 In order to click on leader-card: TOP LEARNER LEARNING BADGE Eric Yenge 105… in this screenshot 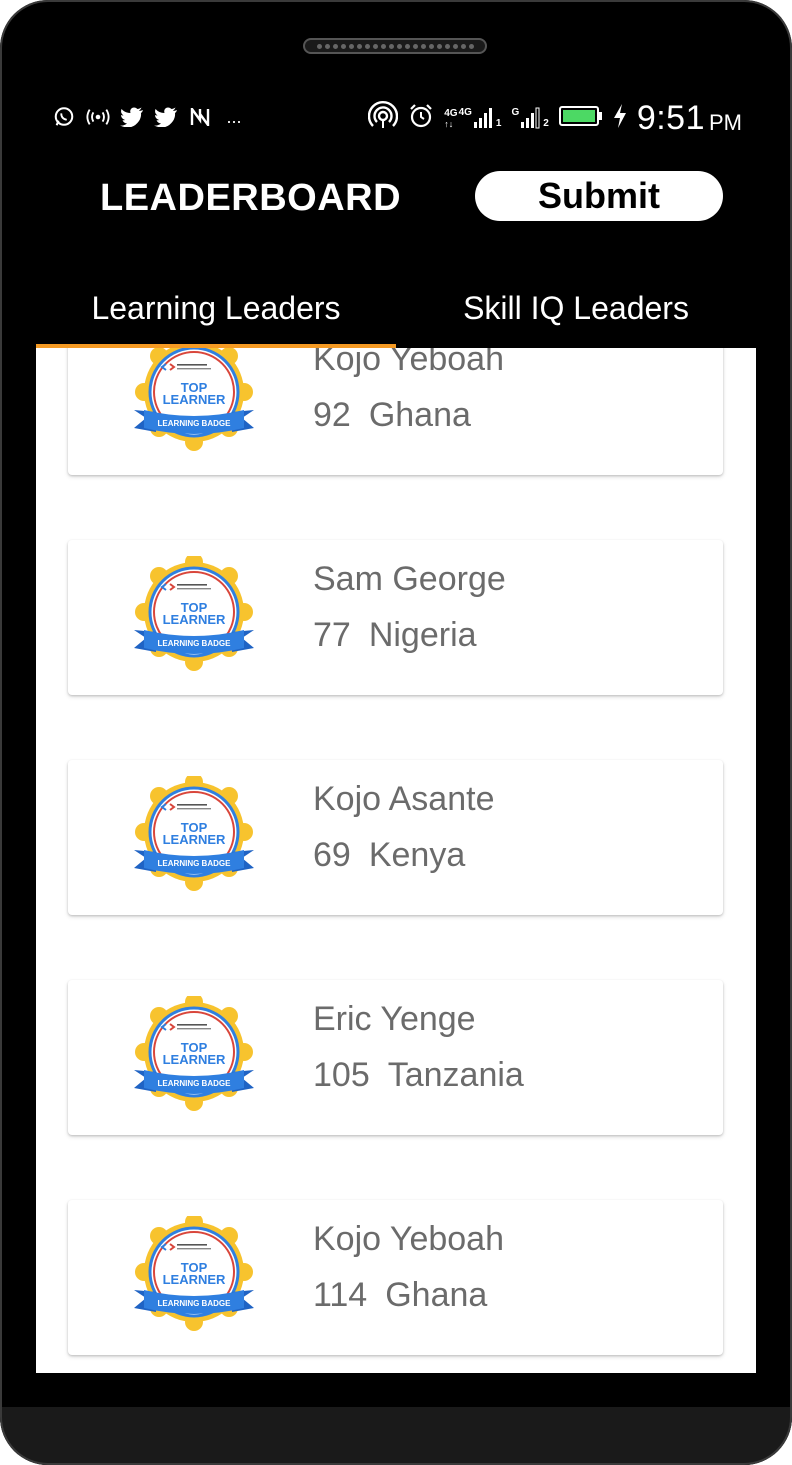, I will do `click(395, 1057)`.